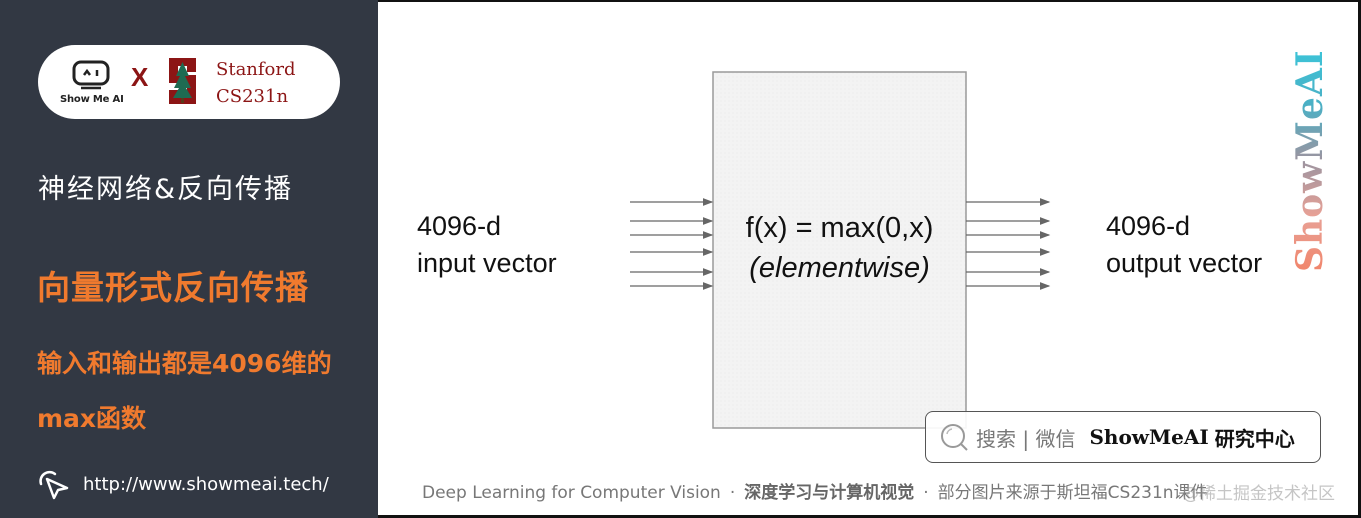  What do you see at coordinates (1008, 244) in the screenshot?
I see `output-arrows` at bounding box center [1008, 244].